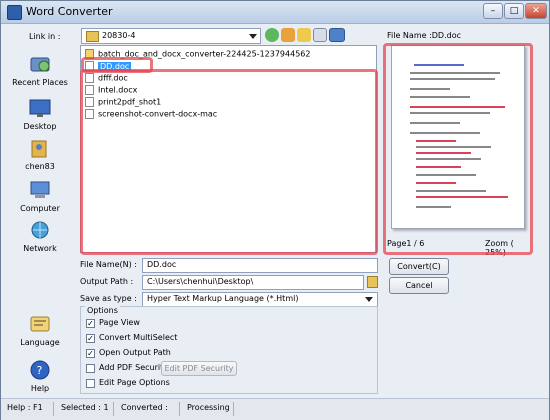 The width and height of the screenshot is (550, 420). What do you see at coordinates (45, 36) in the screenshot?
I see `link-in-label: Link in :` at bounding box center [45, 36].